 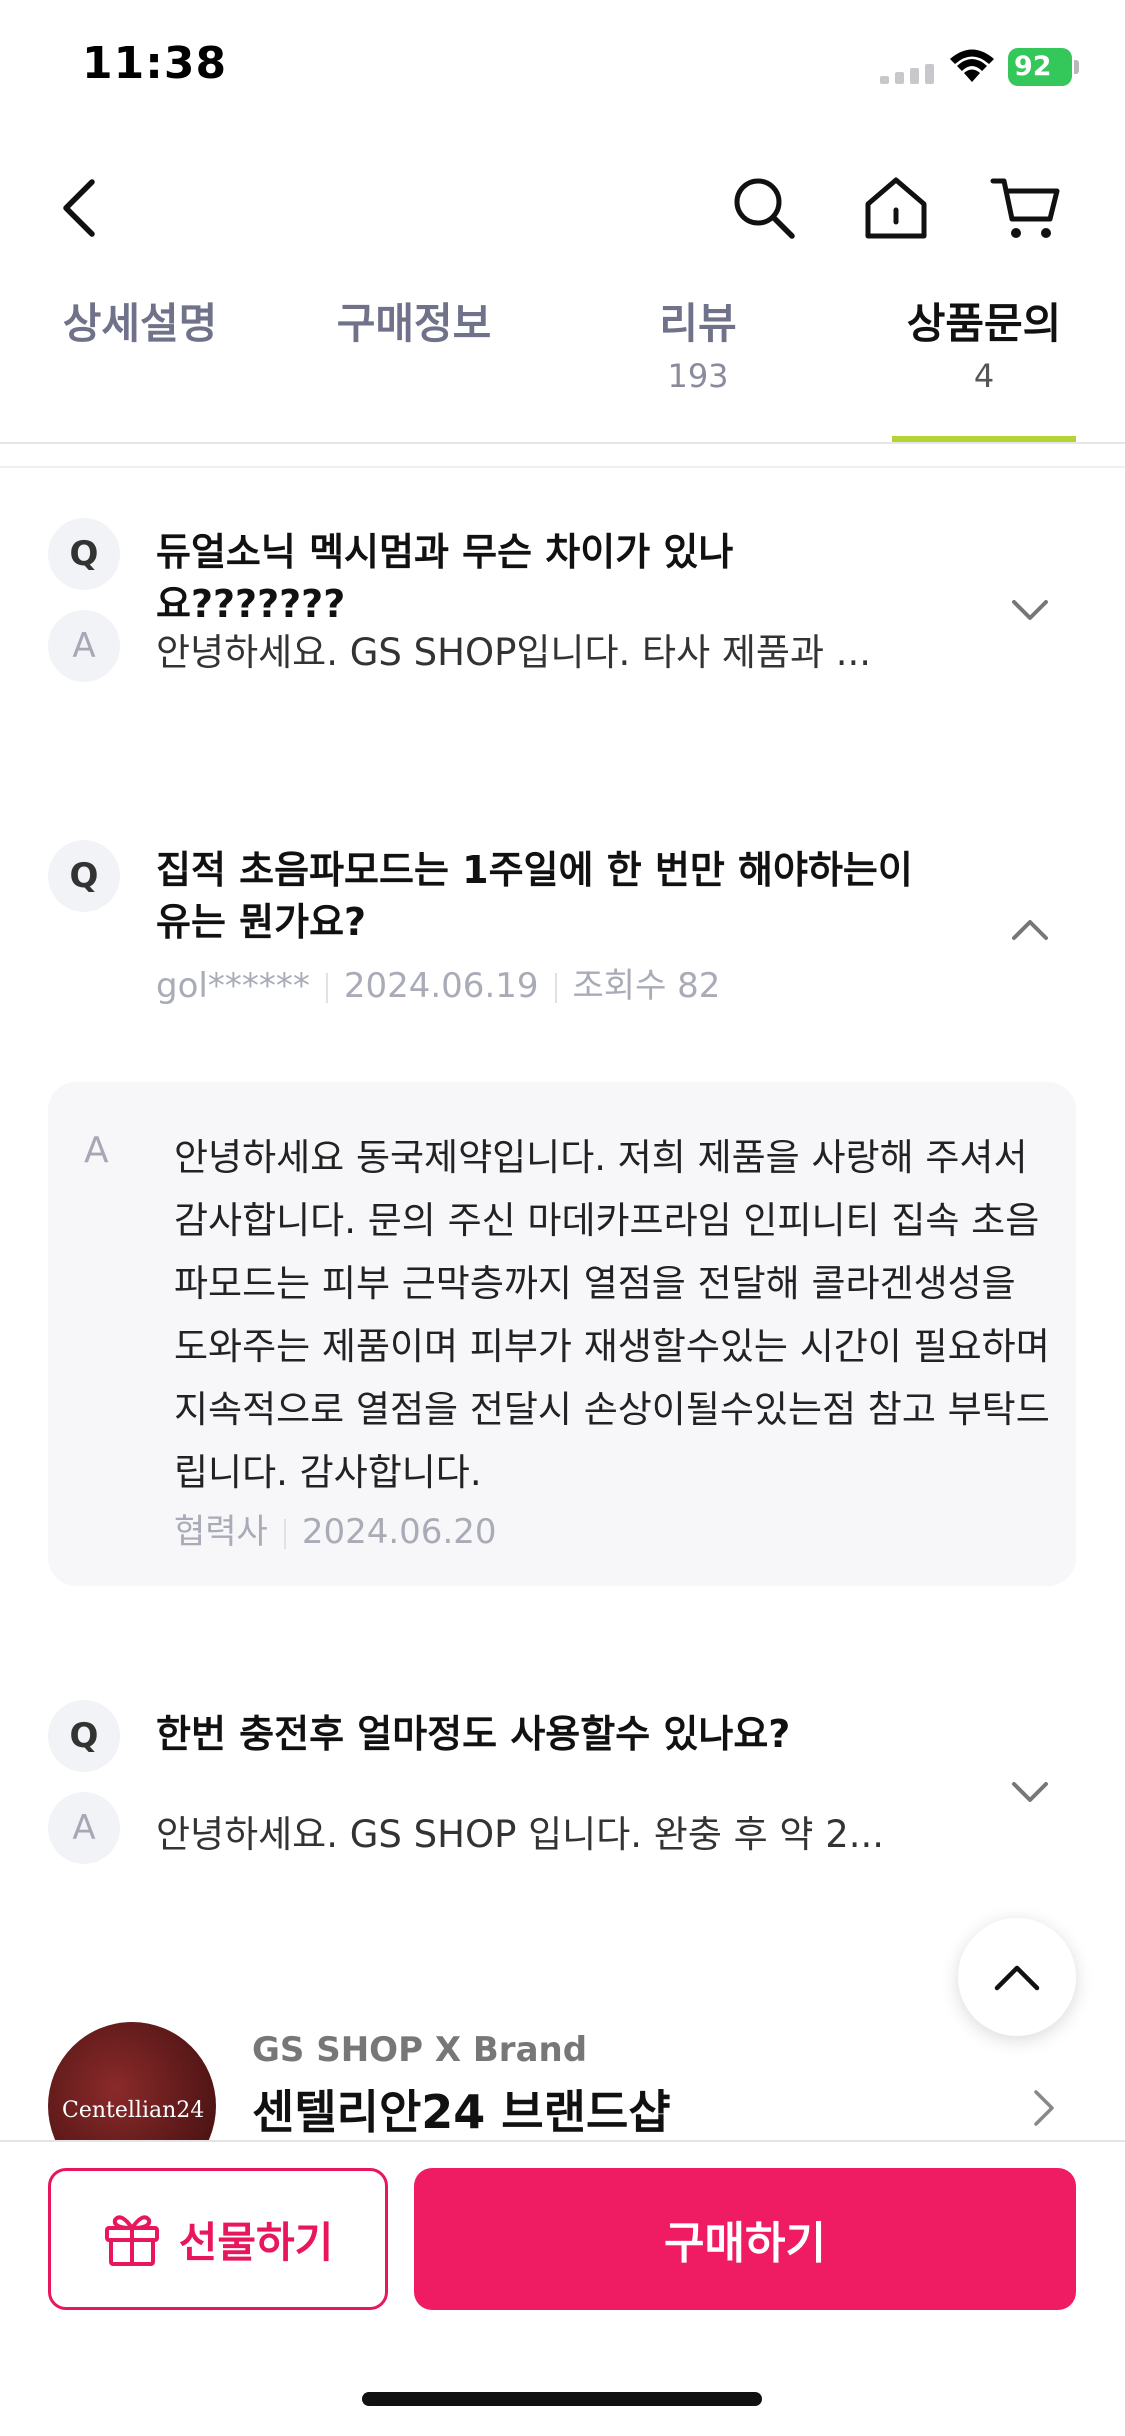 I want to click on tab-label: 상품문의, so click(x=984, y=323).